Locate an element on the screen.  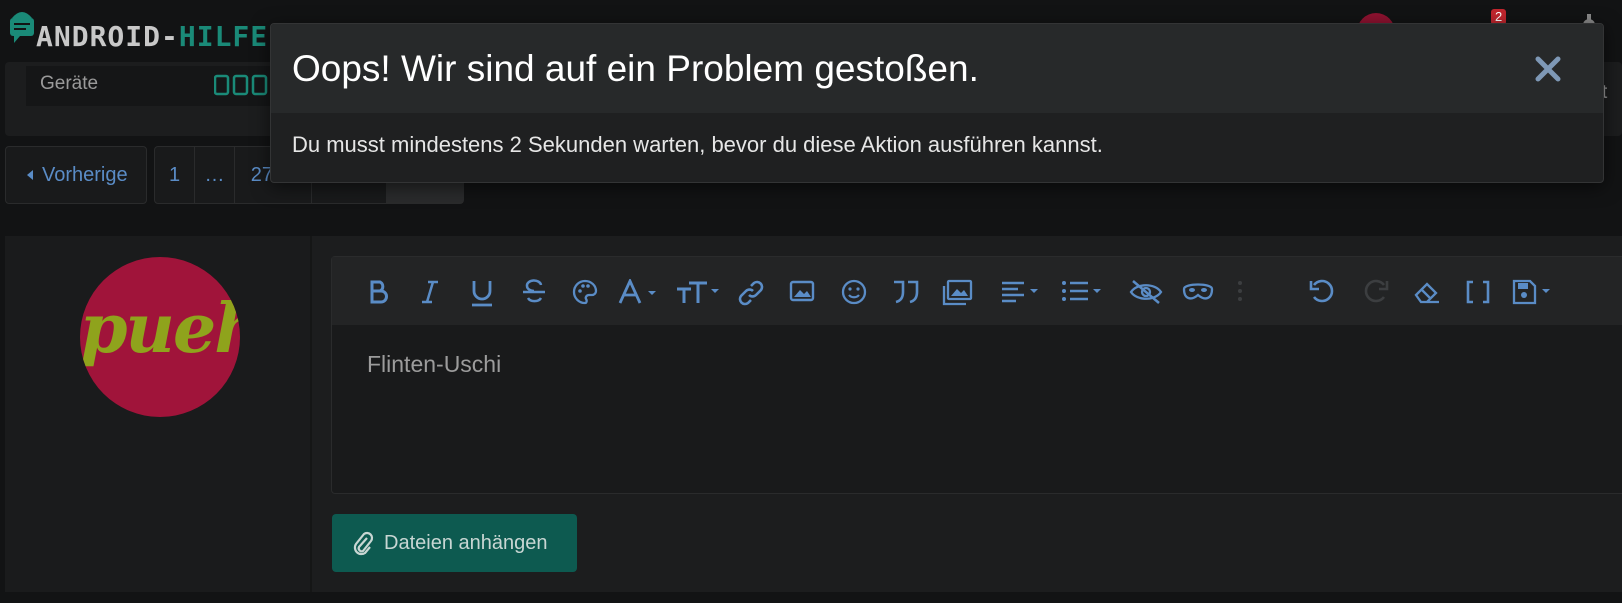
redo-icon is located at coordinates (1375, 292).